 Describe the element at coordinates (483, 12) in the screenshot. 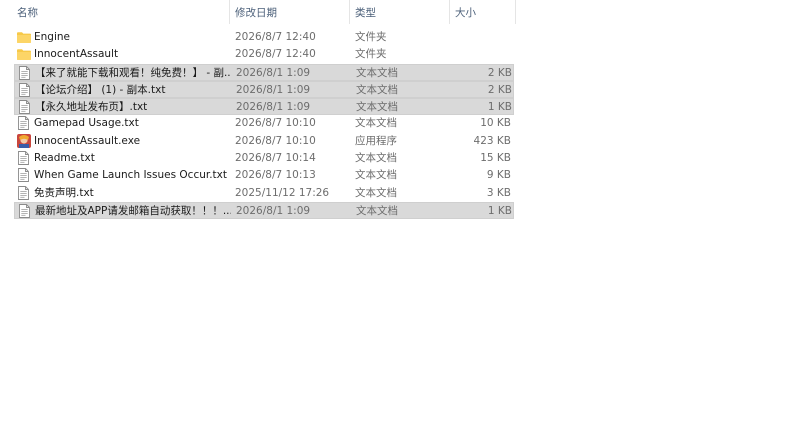

I see `column-header-size: 大小` at that location.